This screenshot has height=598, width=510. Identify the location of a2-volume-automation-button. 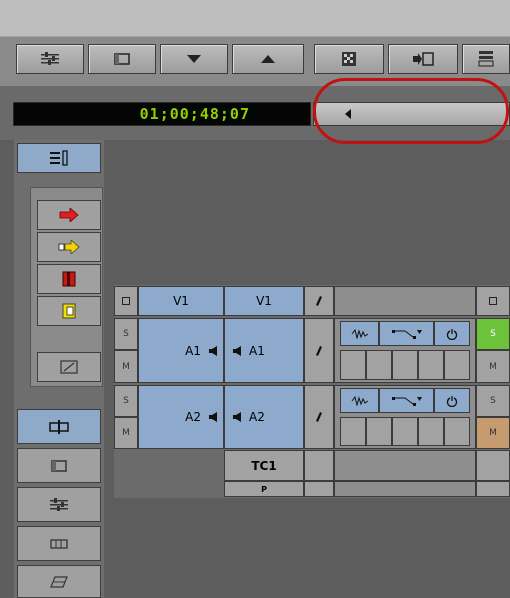
(406, 400).